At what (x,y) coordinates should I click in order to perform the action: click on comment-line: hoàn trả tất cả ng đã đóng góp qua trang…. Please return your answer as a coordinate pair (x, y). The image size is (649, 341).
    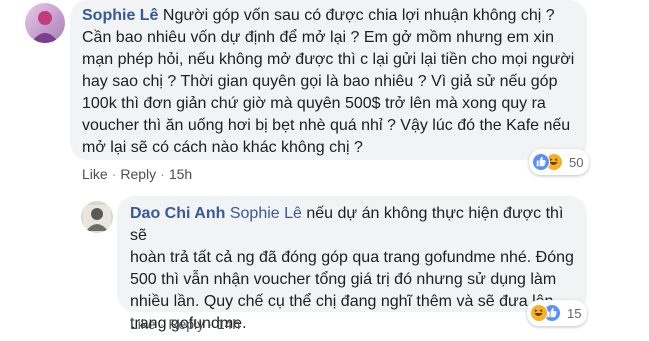
    Looking at the image, I should click on (352, 257).